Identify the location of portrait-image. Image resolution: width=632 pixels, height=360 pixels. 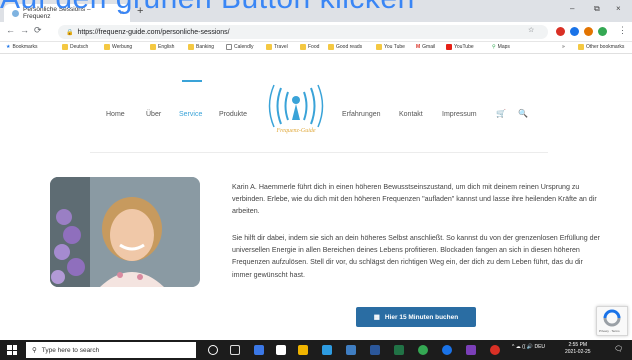
(125, 232).